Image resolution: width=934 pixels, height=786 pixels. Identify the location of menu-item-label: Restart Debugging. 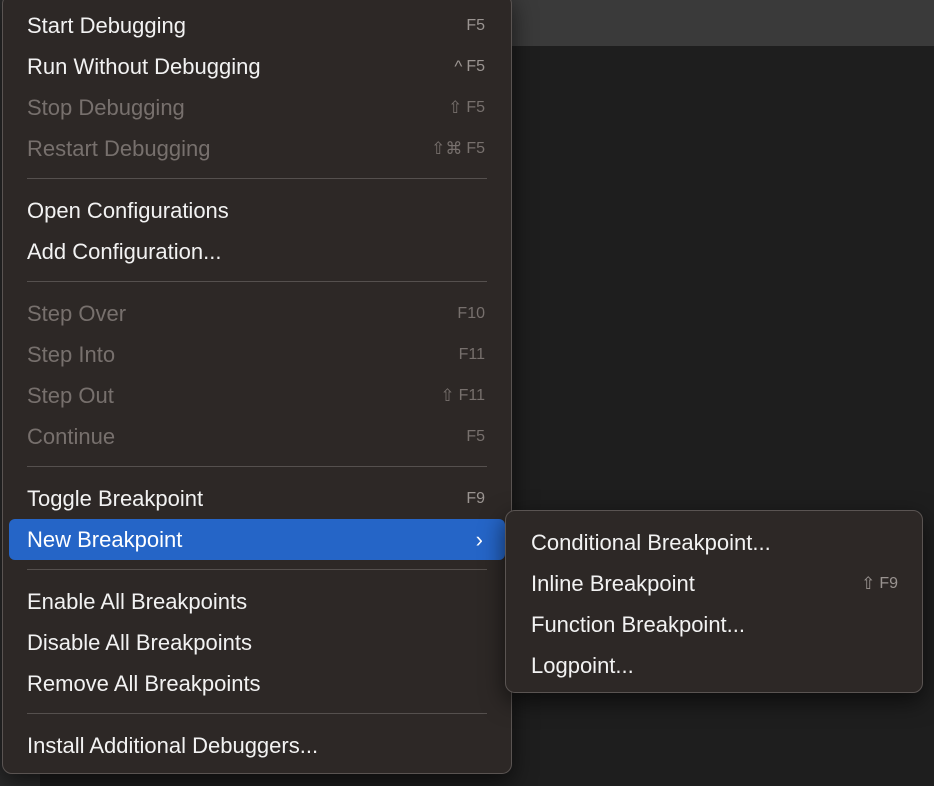
(119, 148).